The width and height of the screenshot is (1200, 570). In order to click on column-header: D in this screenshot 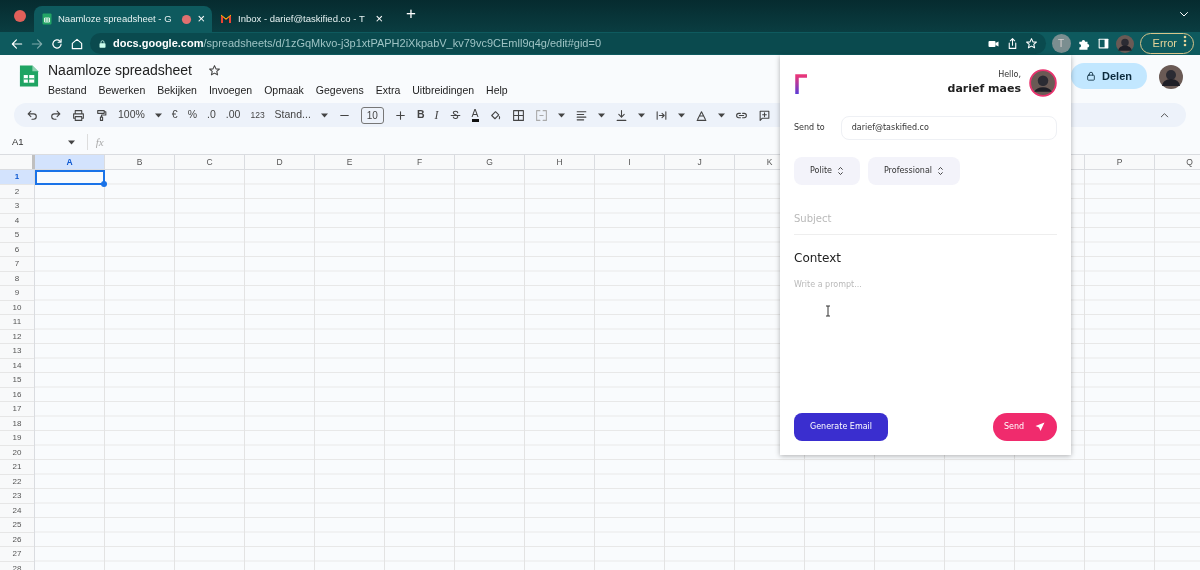, I will do `click(280, 162)`.